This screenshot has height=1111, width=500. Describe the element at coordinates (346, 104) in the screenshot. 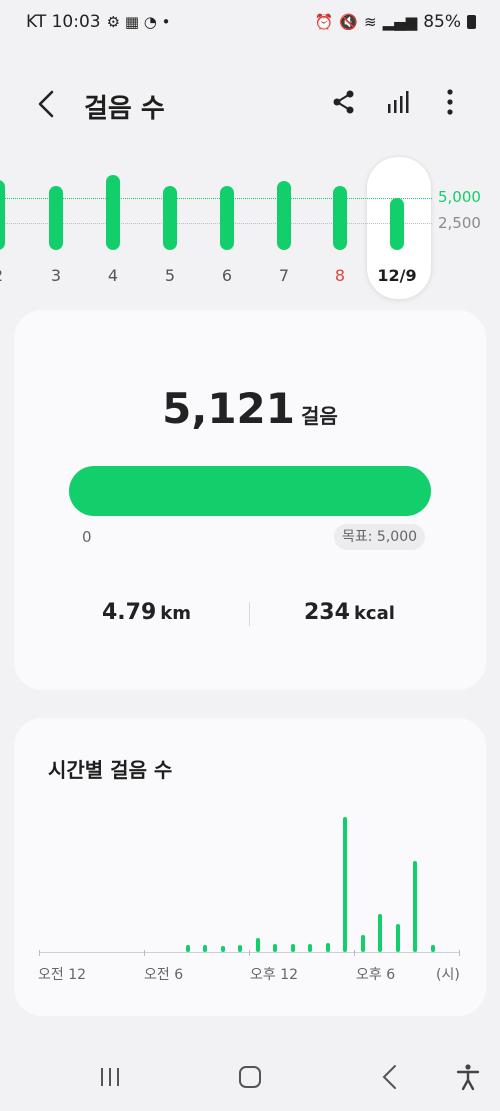

I see `share-icon` at that location.